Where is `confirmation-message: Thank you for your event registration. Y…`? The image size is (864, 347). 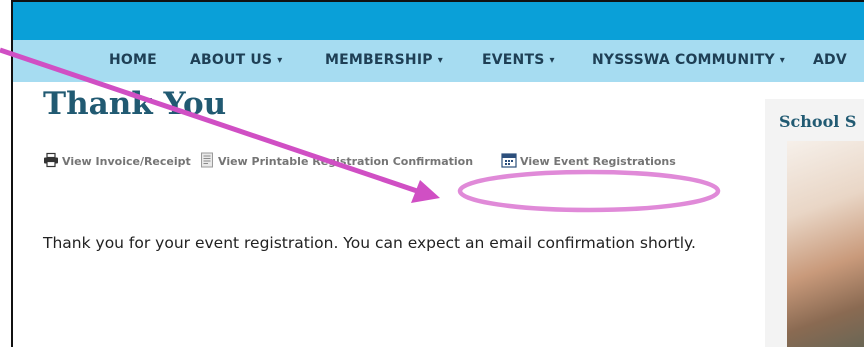 confirmation-message: Thank you for your event registration. Y… is located at coordinates (369, 243).